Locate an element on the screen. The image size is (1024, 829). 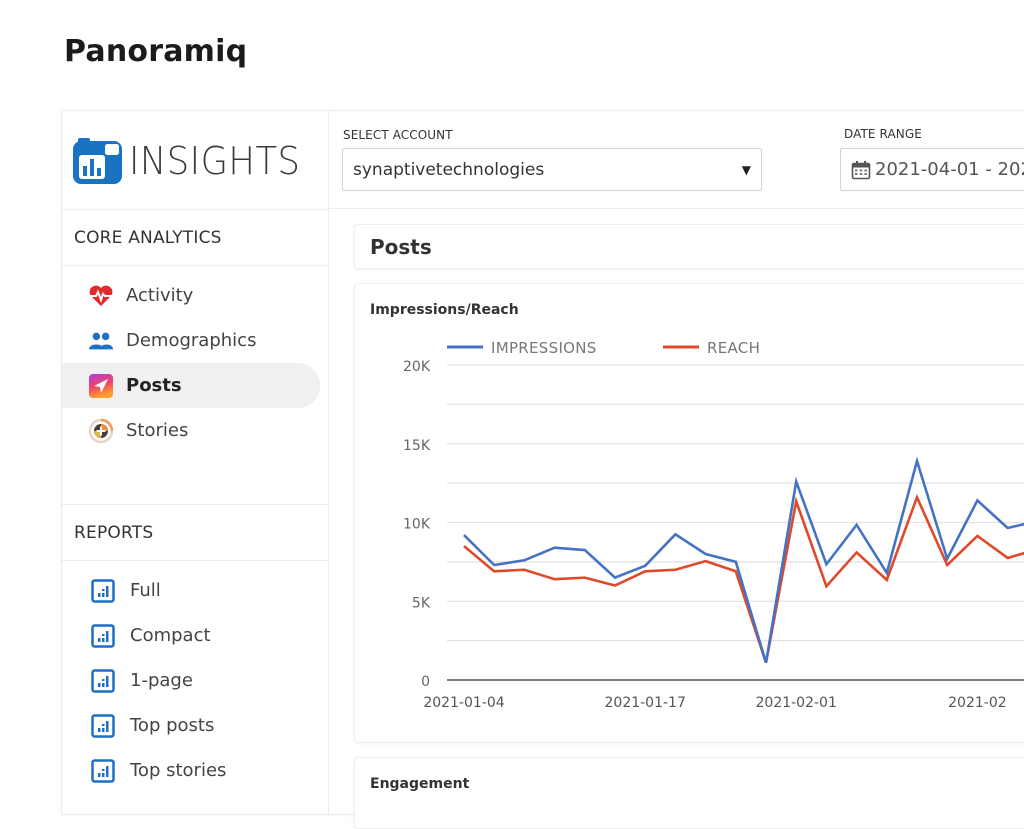
account-select: synaptivetechnologies ▼ is located at coordinates (552, 169).